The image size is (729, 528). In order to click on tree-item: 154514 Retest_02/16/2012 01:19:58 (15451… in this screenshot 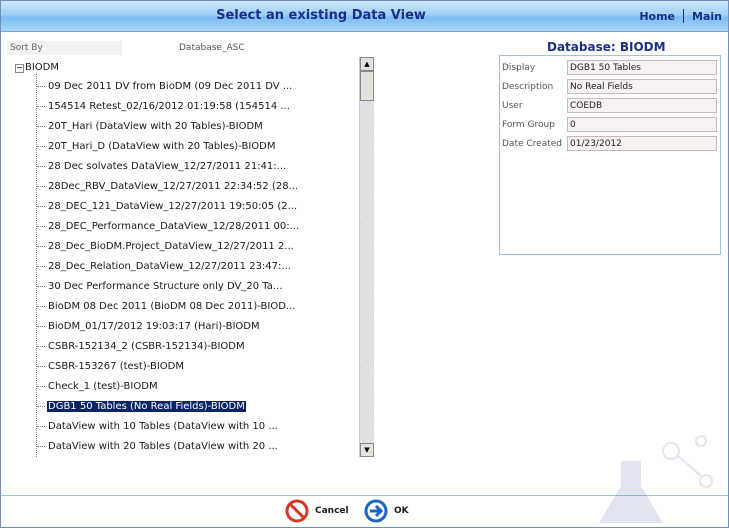, I will do `click(164, 107)`.